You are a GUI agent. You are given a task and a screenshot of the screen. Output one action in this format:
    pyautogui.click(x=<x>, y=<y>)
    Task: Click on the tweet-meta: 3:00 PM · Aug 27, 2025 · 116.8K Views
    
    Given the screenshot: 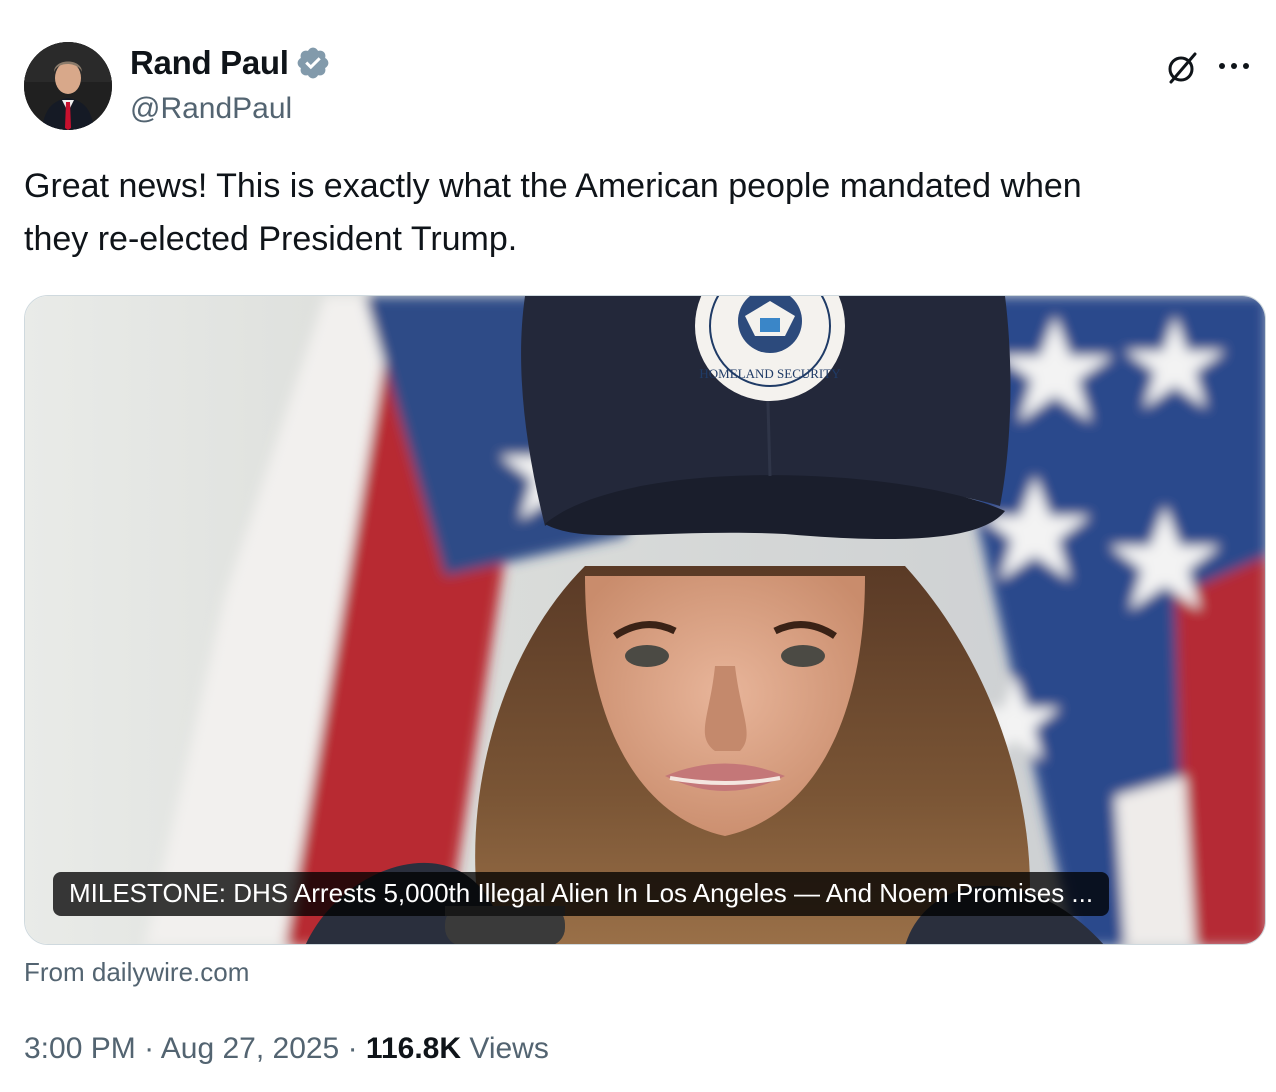 What is the action you would take?
    pyautogui.click(x=286, y=1049)
    